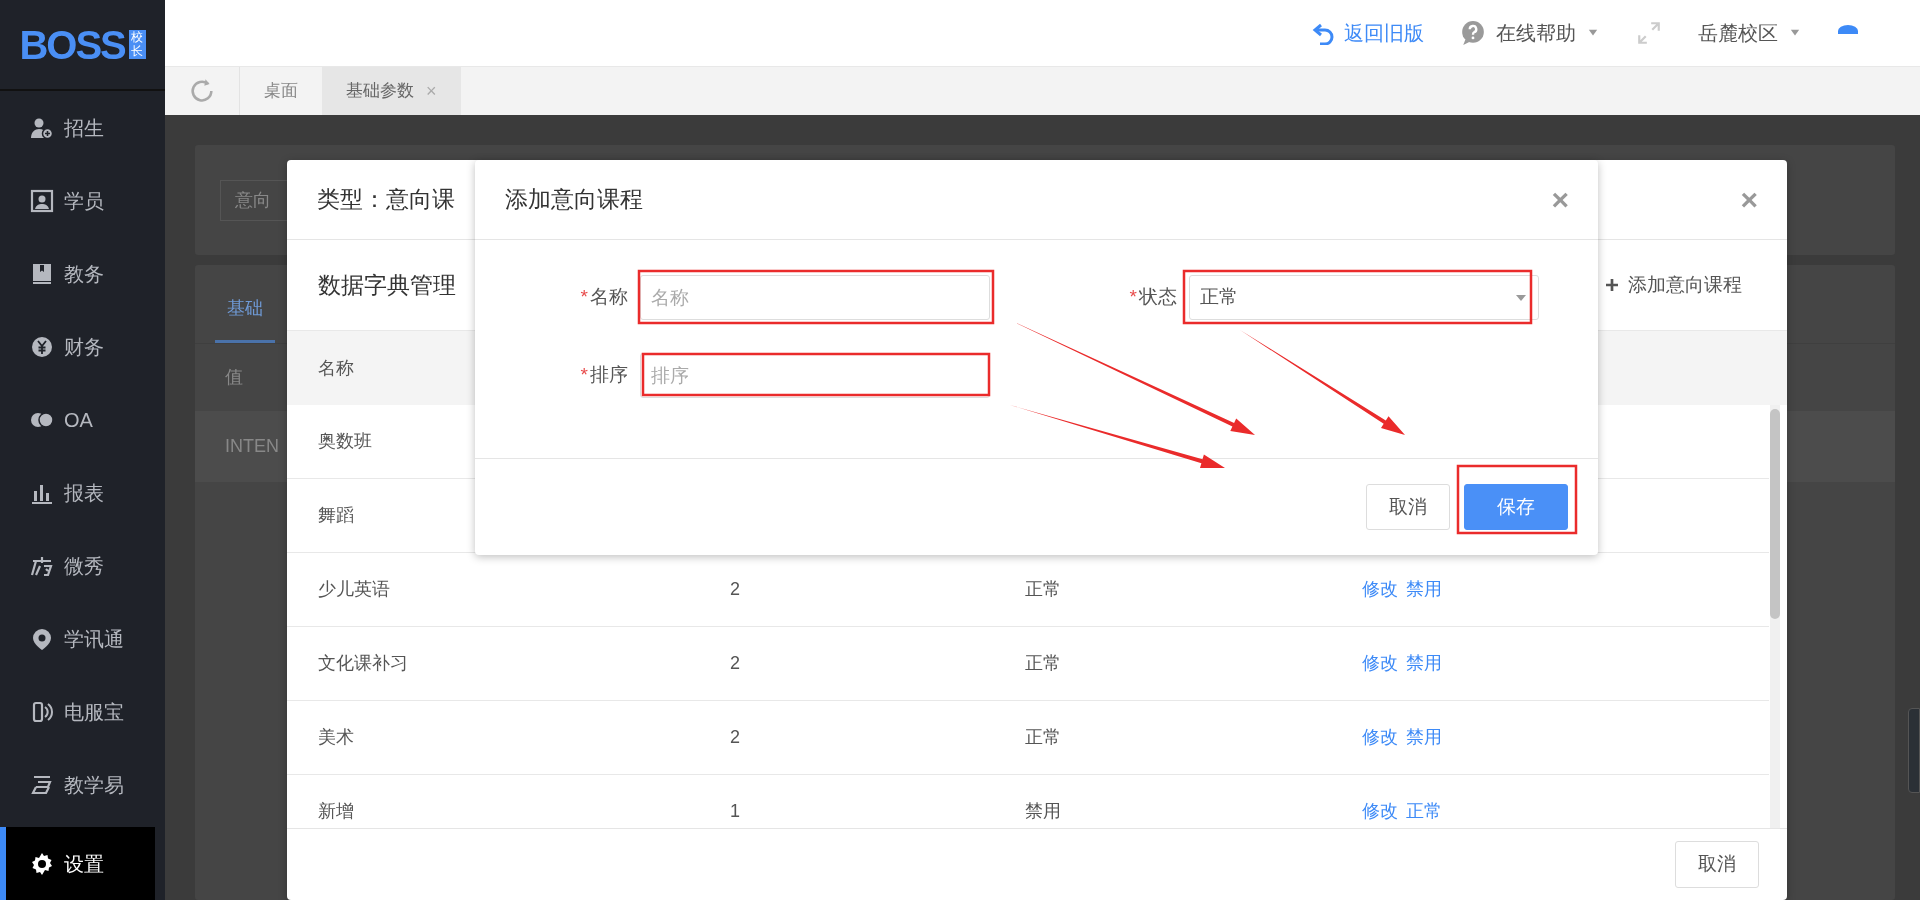 The width and height of the screenshot is (1920, 900). Describe the element at coordinates (1530, 33) in the screenshot. I see `help-menu: 在线帮助` at that location.